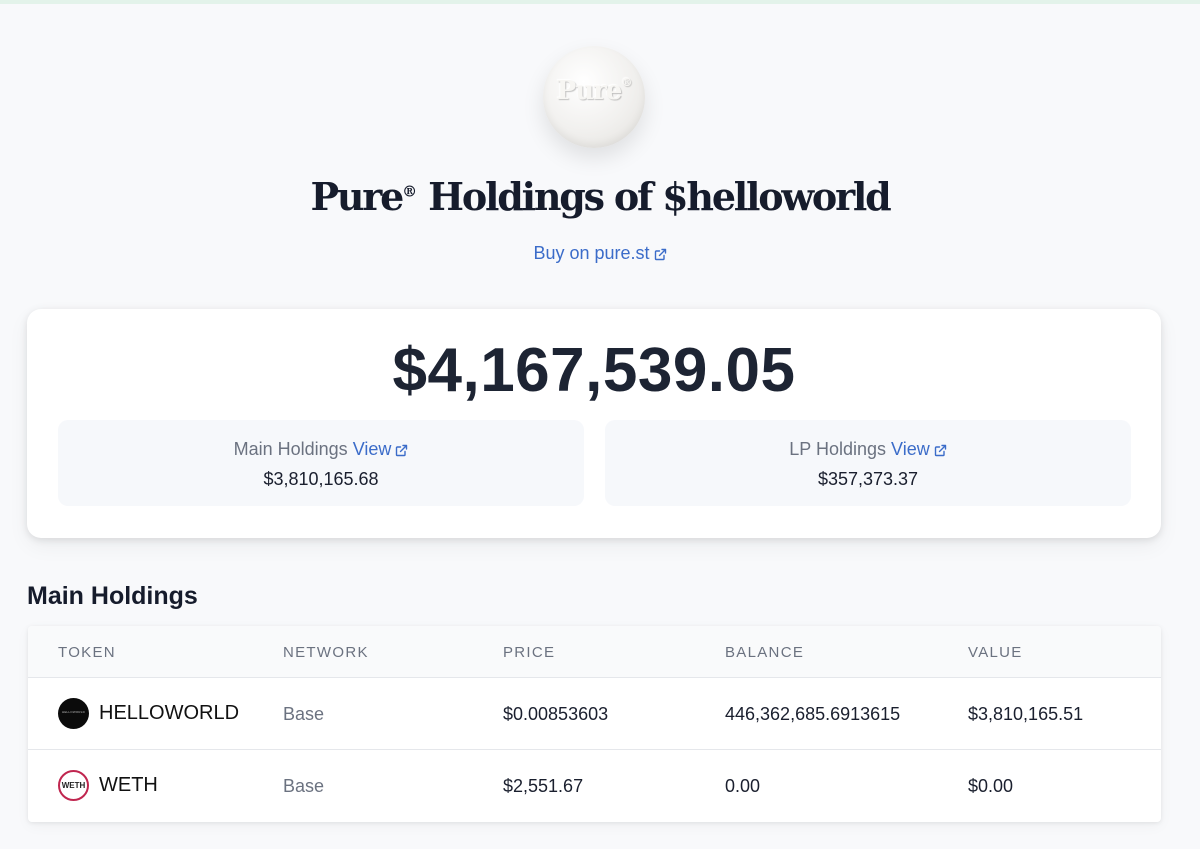  I want to click on main-holdings-label: Main Holdings, so click(290, 449).